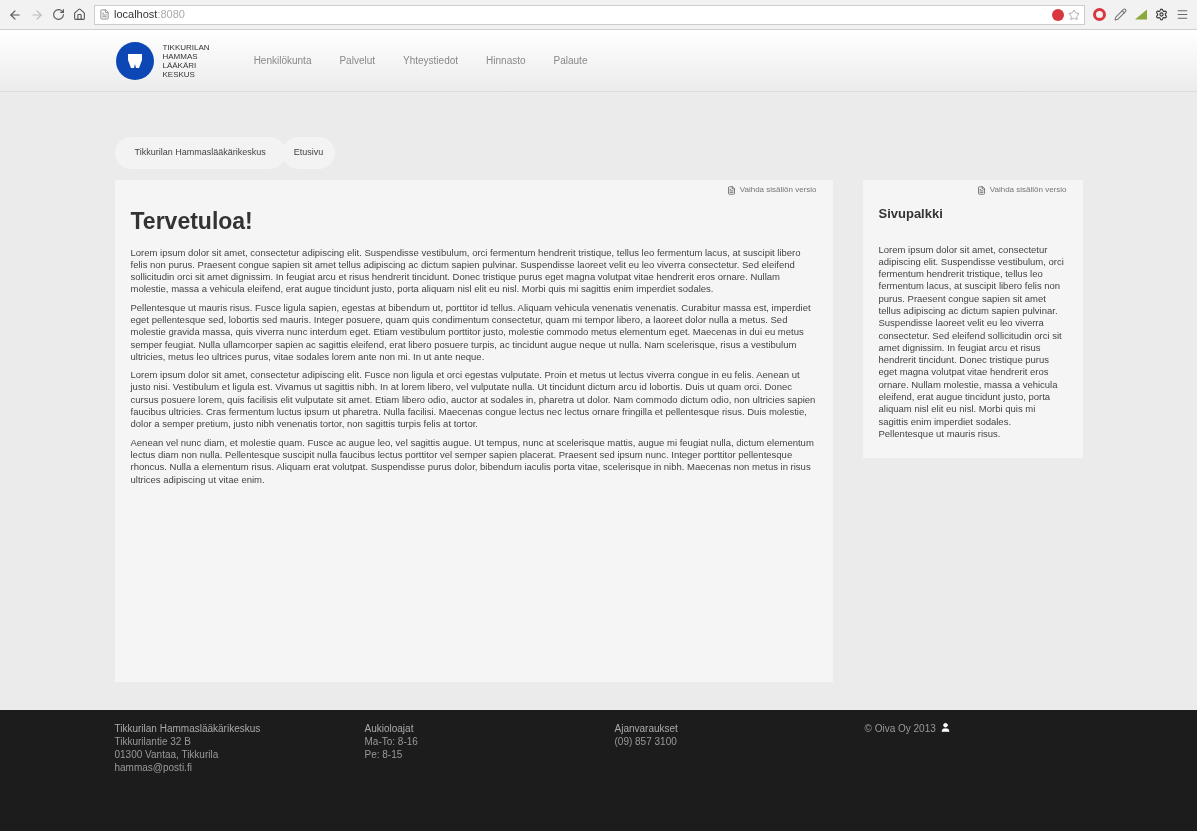  I want to click on page-icon, so click(104, 14).